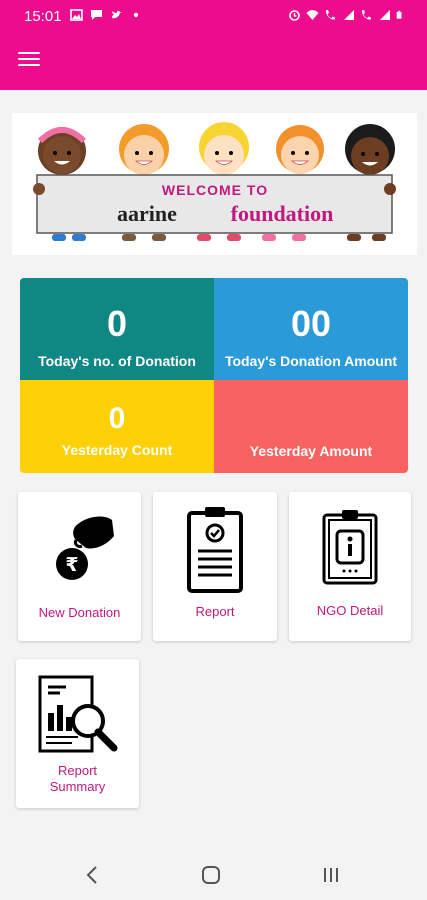  I want to click on welcome-banner: WELCOME TO aarine foundation, so click(214, 184).